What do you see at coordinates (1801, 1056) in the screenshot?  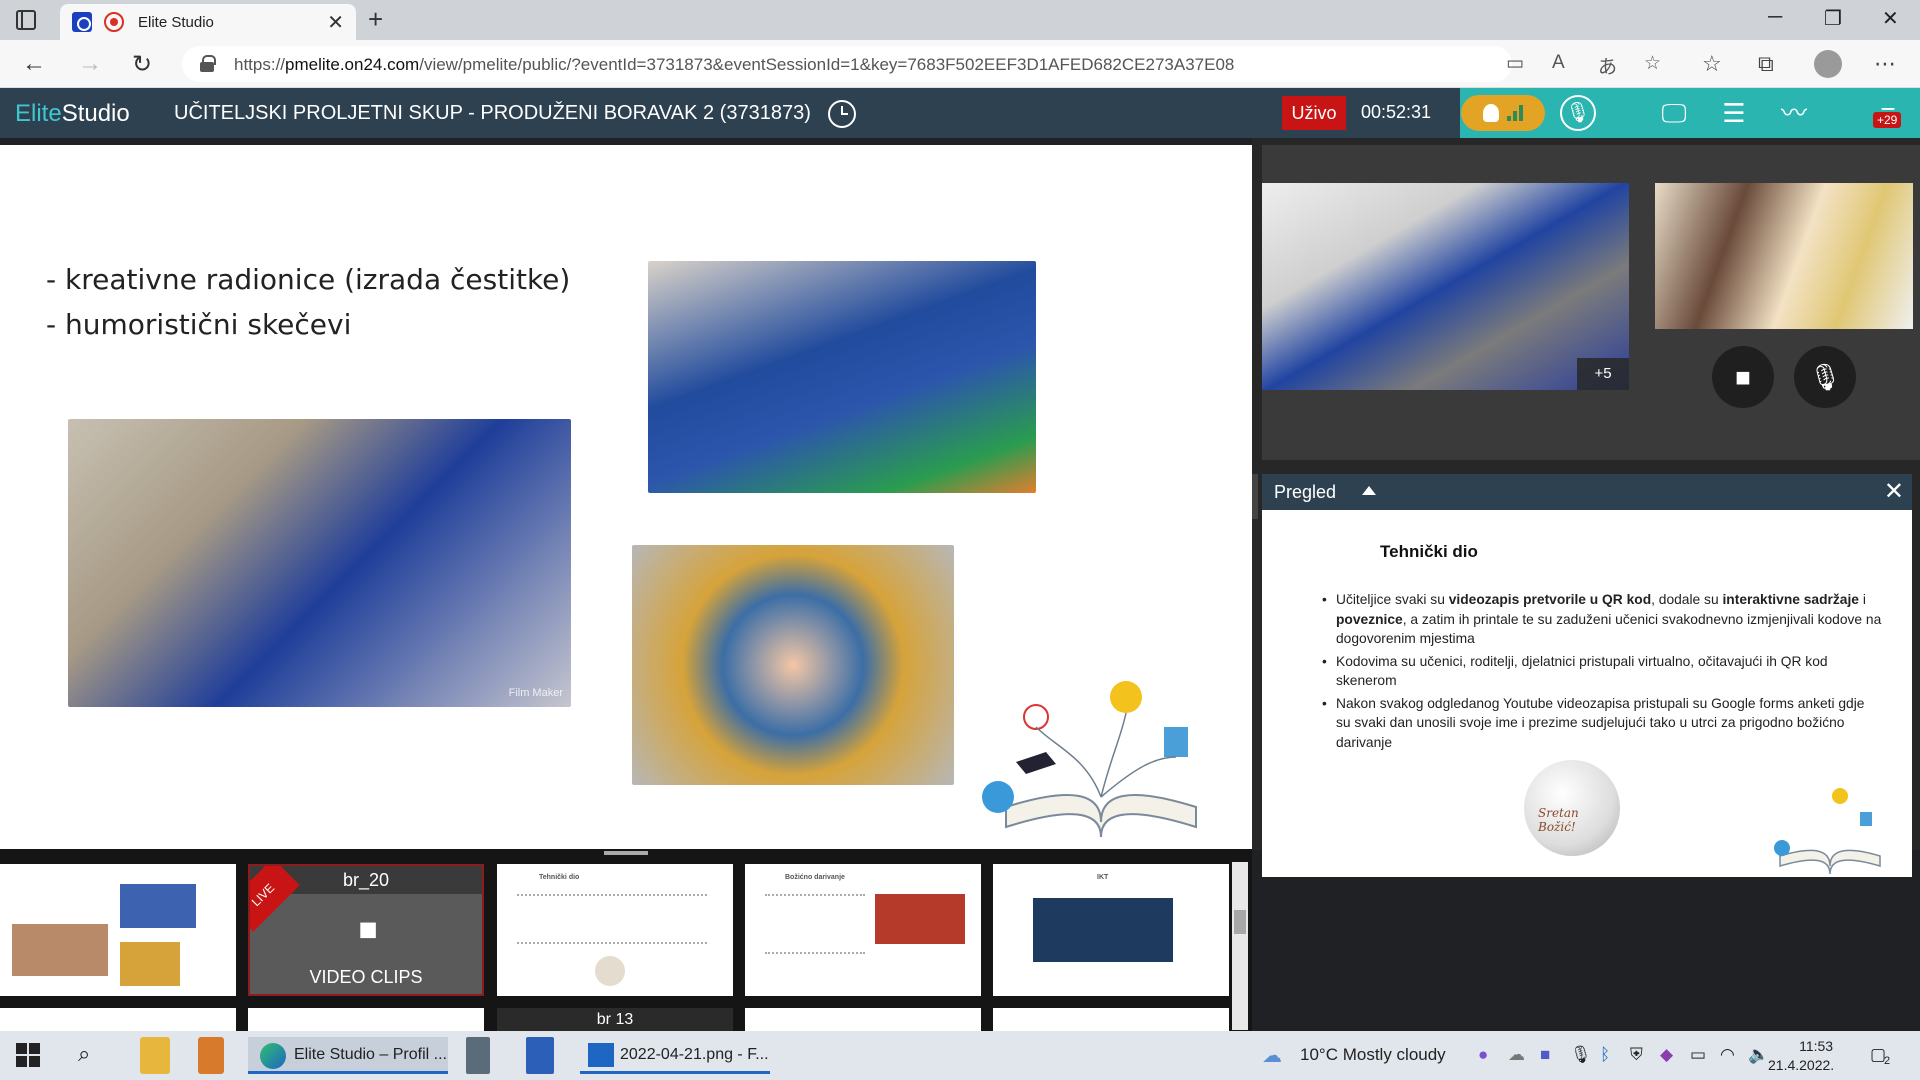 I see `system-clock: 11:53 21.4.2022.` at bounding box center [1801, 1056].